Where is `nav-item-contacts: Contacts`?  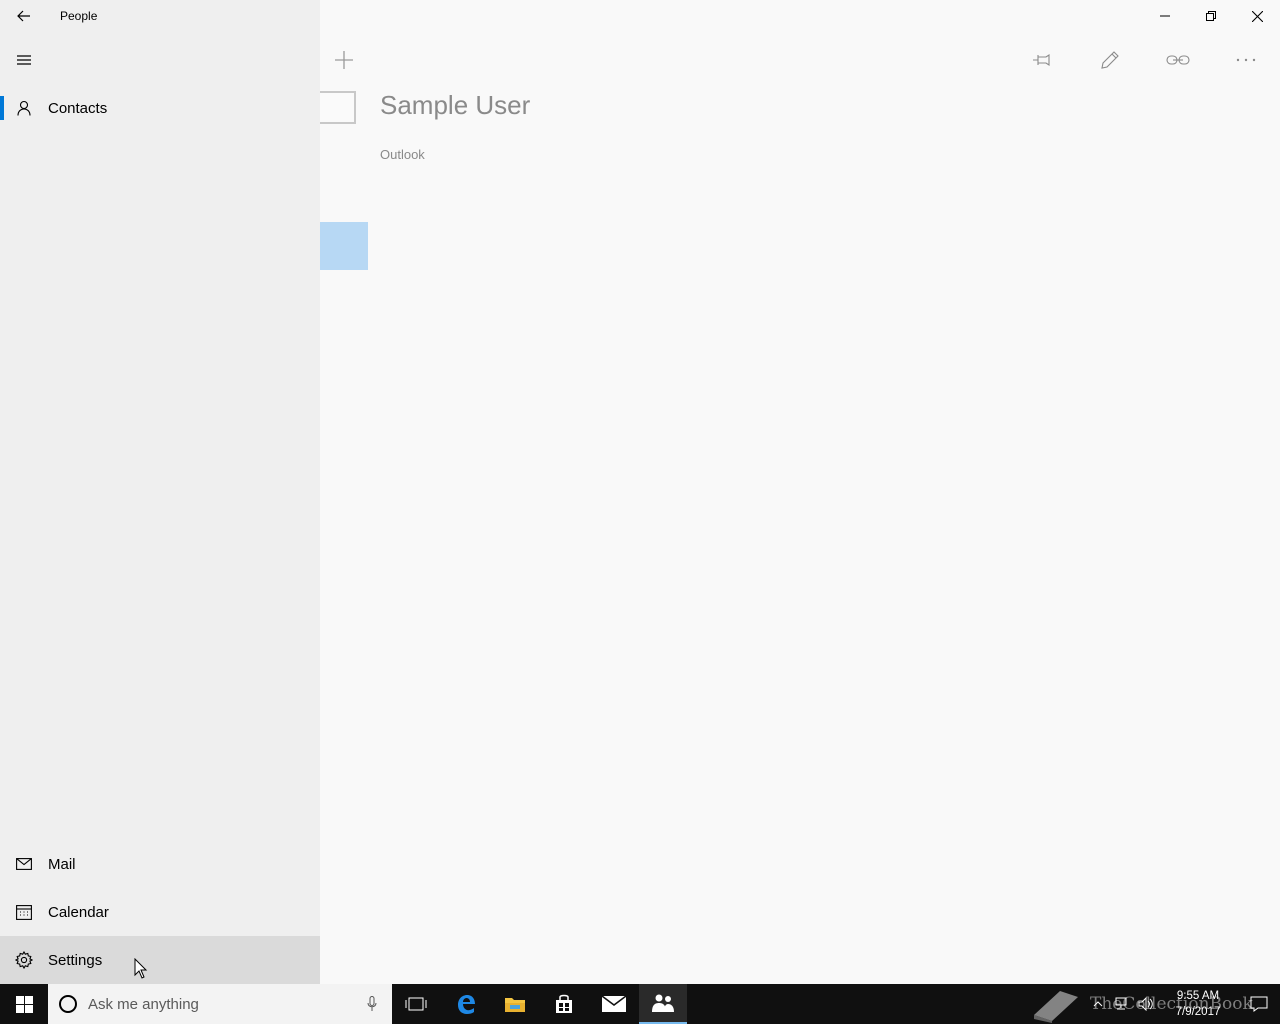
nav-item-contacts: Contacts is located at coordinates (160, 108).